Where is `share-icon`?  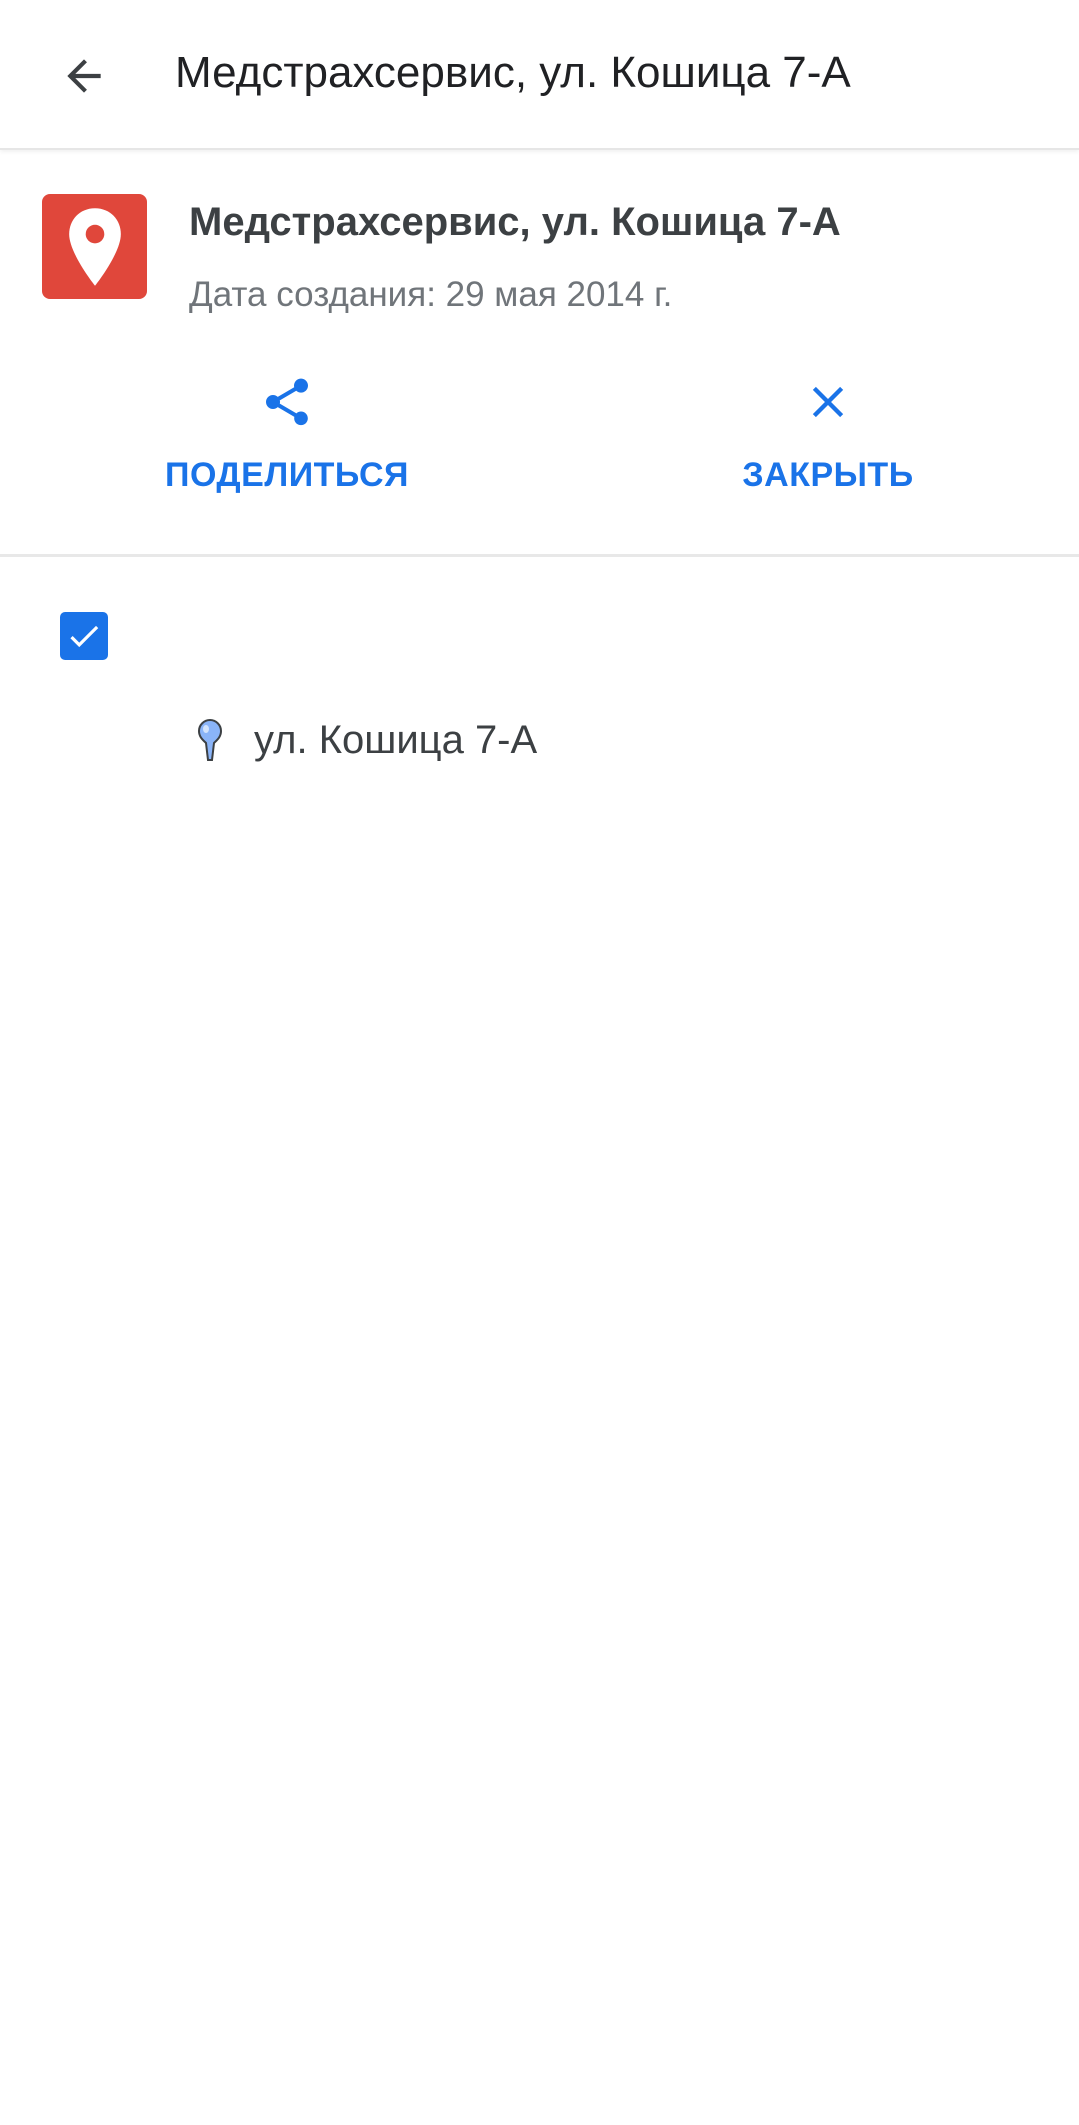
share-icon is located at coordinates (287, 402).